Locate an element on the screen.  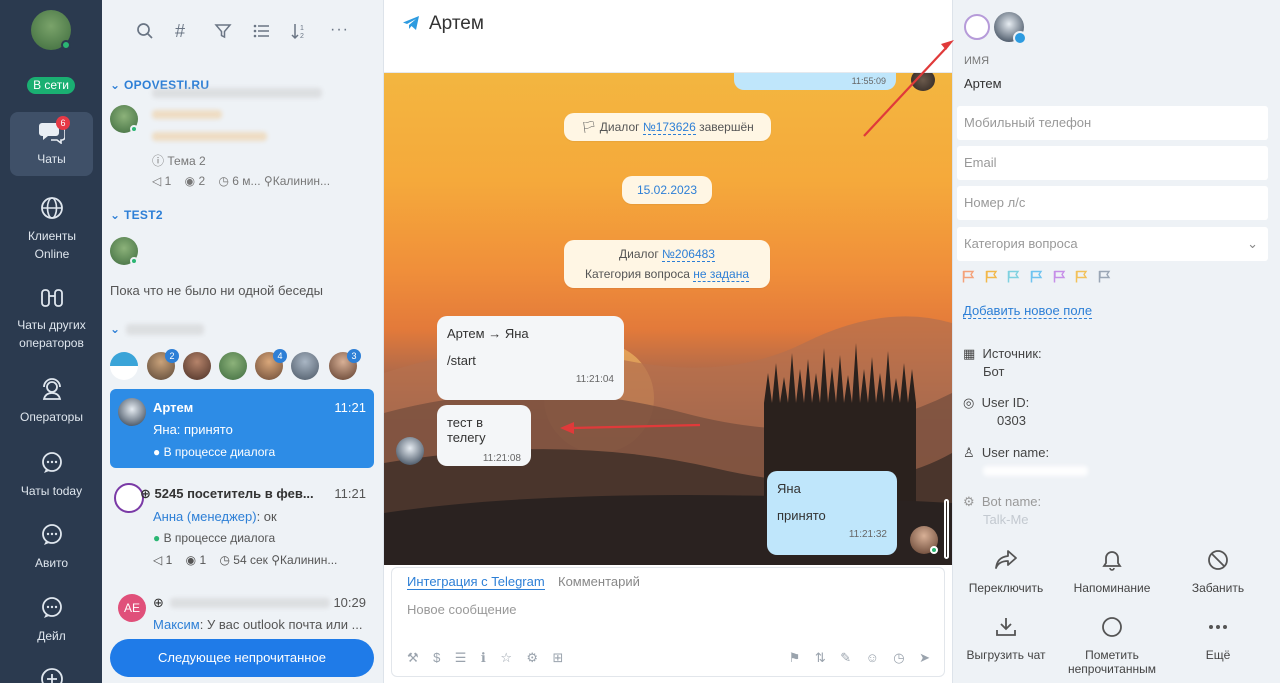
message-bubble: Яна принято 11:21:32 is located at coordinates (832, 513).